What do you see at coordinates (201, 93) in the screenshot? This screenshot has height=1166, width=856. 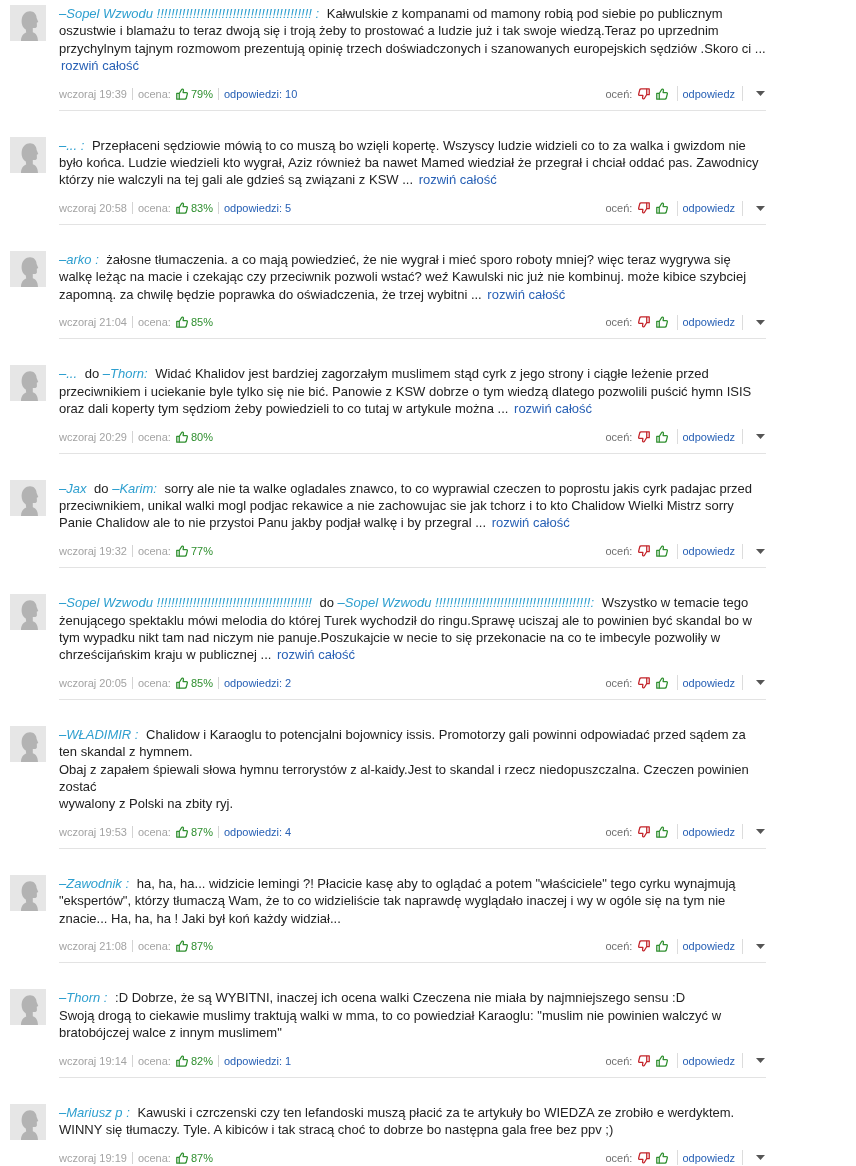 I see `rating-percent: 79%` at bounding box center [201, 93].